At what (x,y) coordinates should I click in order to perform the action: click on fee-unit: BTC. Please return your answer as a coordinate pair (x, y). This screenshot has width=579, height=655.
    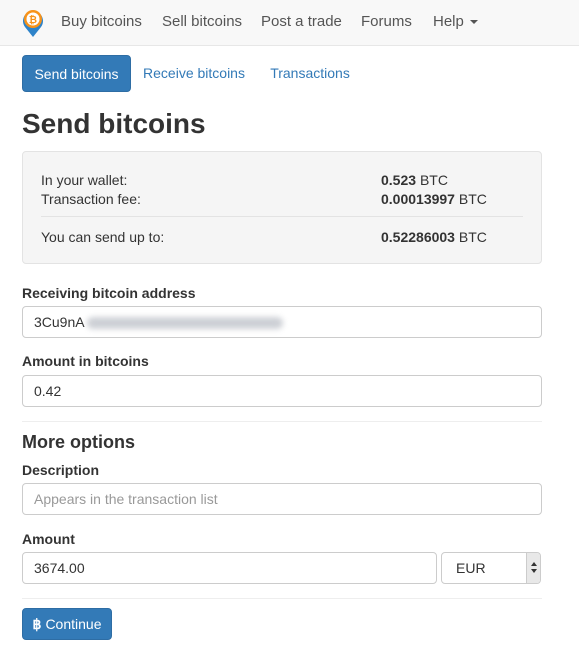
    Looking at the image, I should click on (472, 199).